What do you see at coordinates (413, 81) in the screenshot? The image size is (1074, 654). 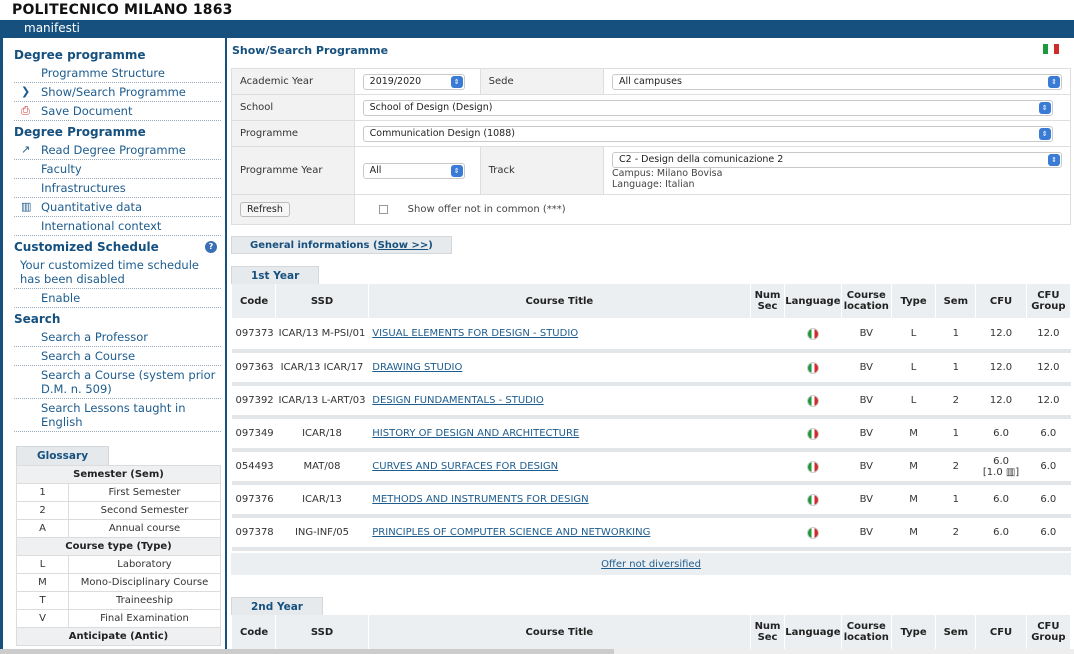 I see `academic-year-select: 2019/2020 ⇕` at bounding box center [413, 81].